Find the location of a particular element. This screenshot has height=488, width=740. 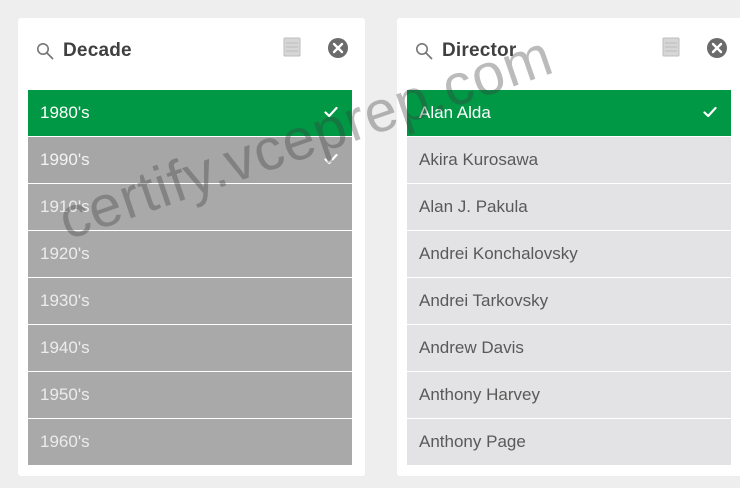

list-item: 1910's is located at coordinates (190, 207).